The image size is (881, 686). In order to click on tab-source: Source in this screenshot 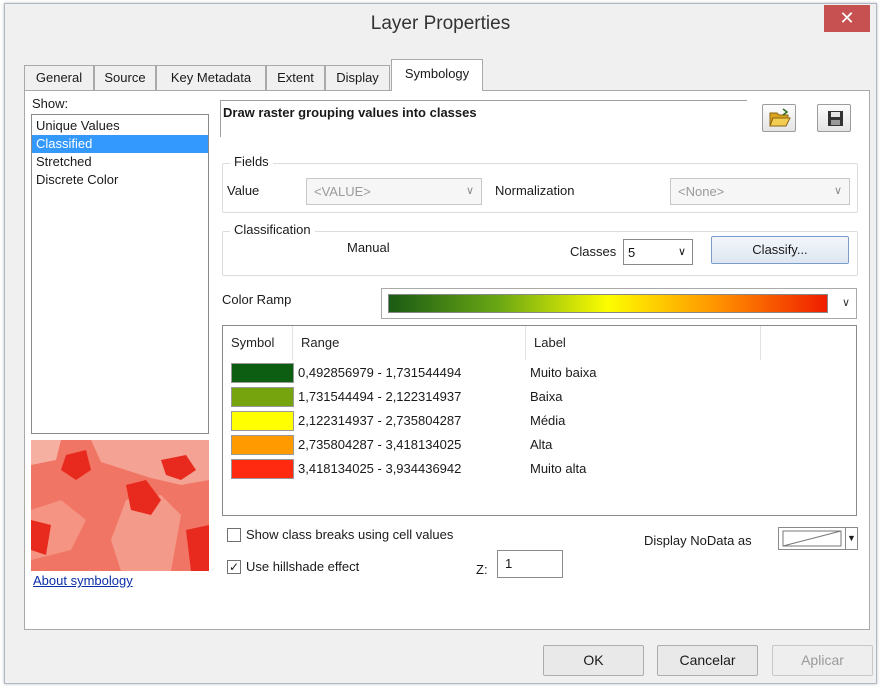, I will do `click(125, 77)`.